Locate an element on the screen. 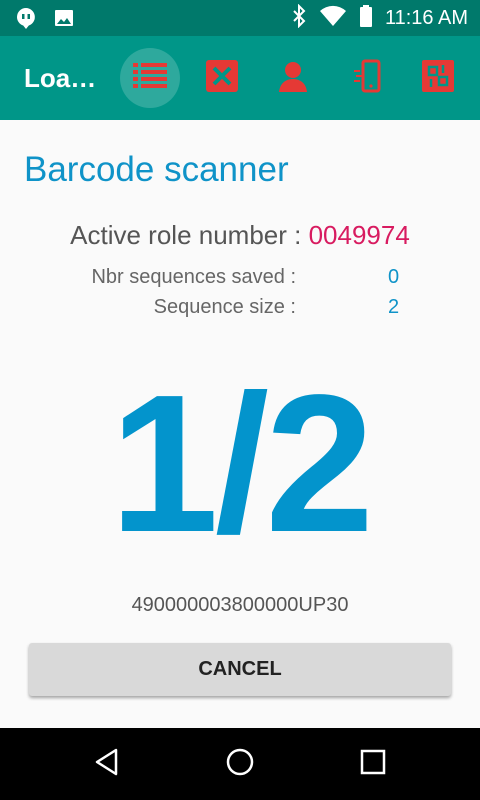  recents-icon is located at coordinates (373, 764).